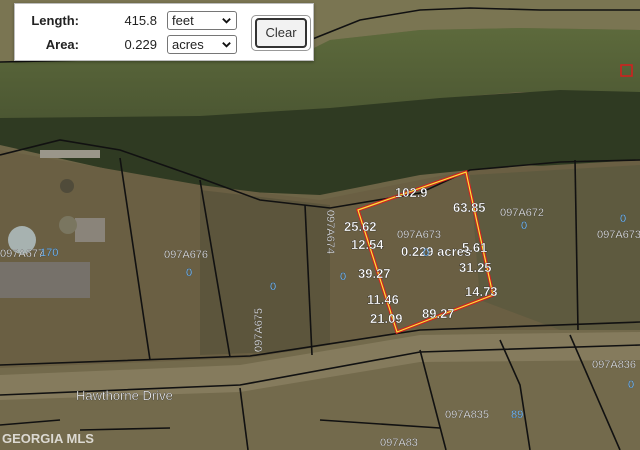  I want to click on segment-label: 14.73, so click(481, 291).